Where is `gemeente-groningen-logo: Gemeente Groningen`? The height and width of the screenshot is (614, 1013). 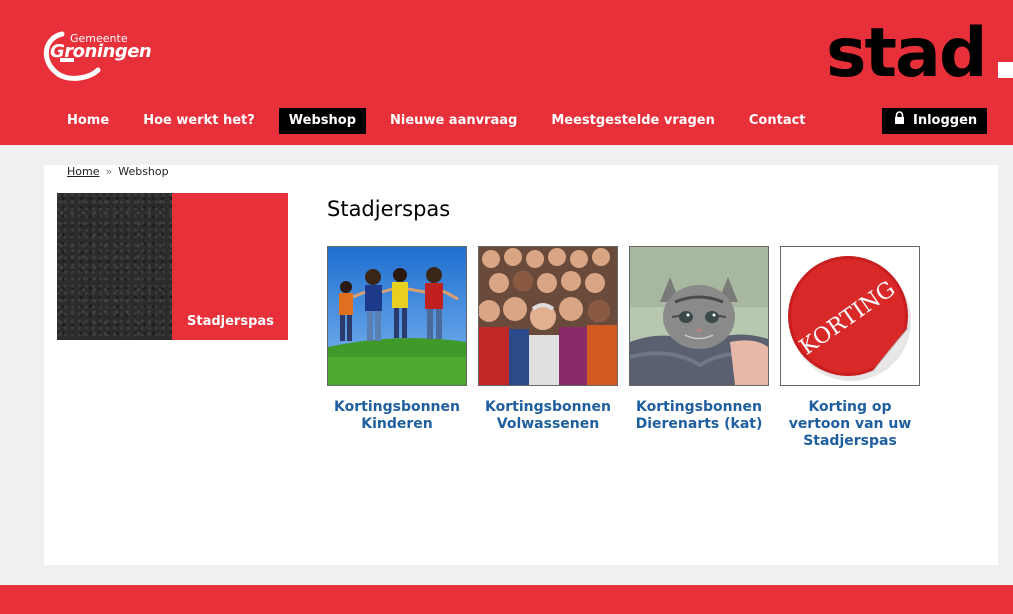 gemeente-groningen-logo: Gemeente Groningen is located at coordinates (96, 57).